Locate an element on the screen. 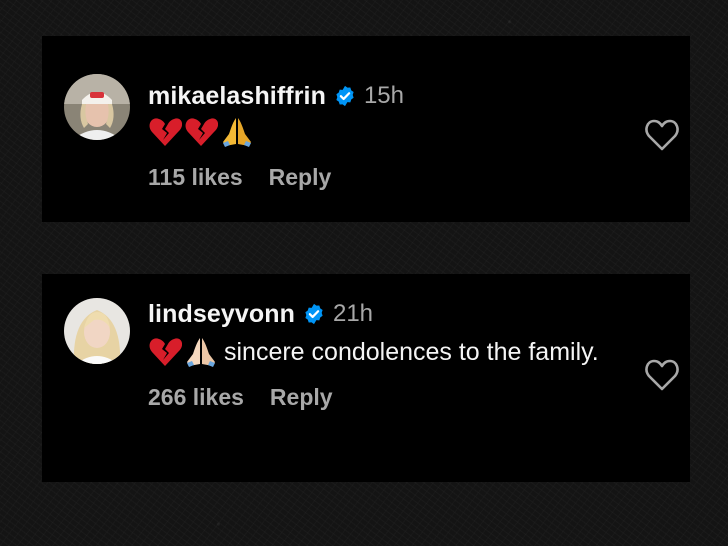  comment-text: sincere condolences to the family. is located at coordinates (384, 352).